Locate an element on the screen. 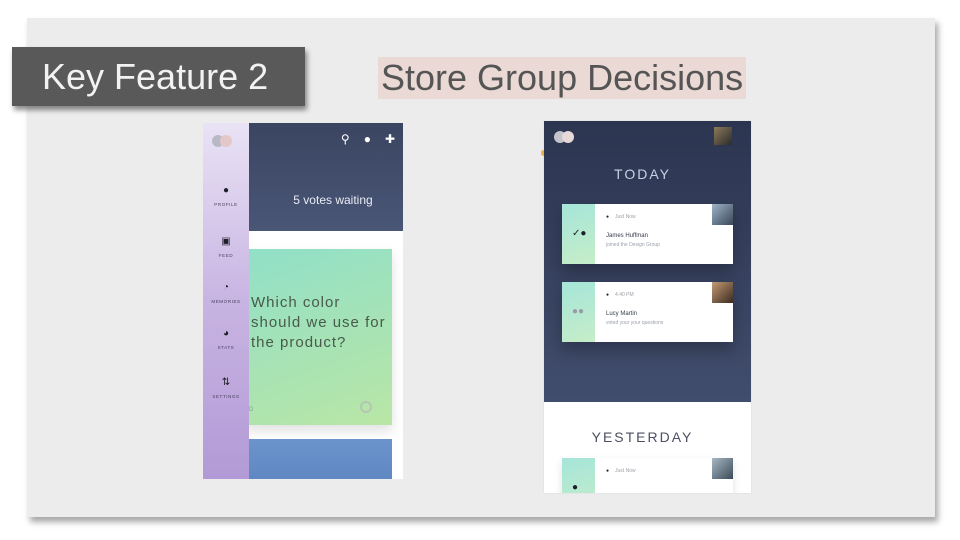 This screenshot has width=960, height=540. notification-time: 4:40 PM is located at coordinates (620, 295).